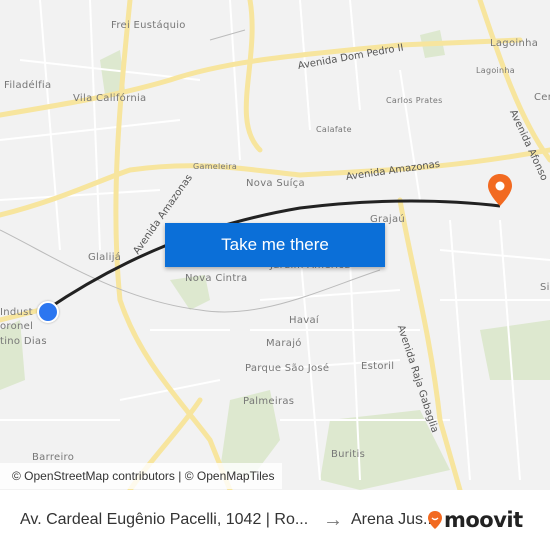  What do you see at coordinates (105, 257) in the screenshot?
I see `map-label: Glalijá` at bounding box center [105, 257].